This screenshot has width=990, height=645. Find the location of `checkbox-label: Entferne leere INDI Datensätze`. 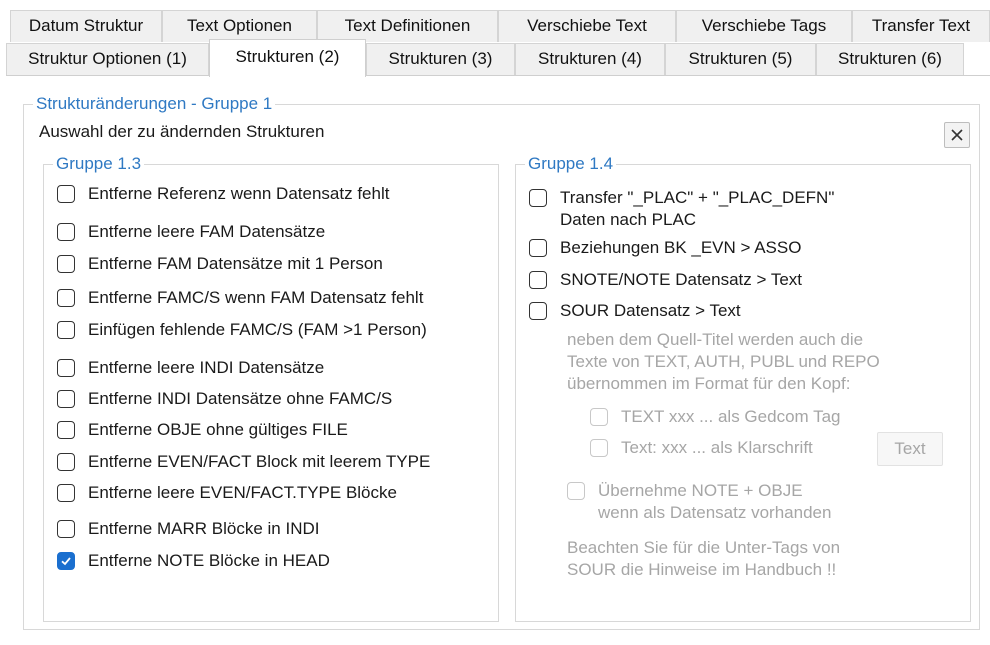

checkbox-label: Entferne leere INDI Datensätze is located at coordinates (206, 367).